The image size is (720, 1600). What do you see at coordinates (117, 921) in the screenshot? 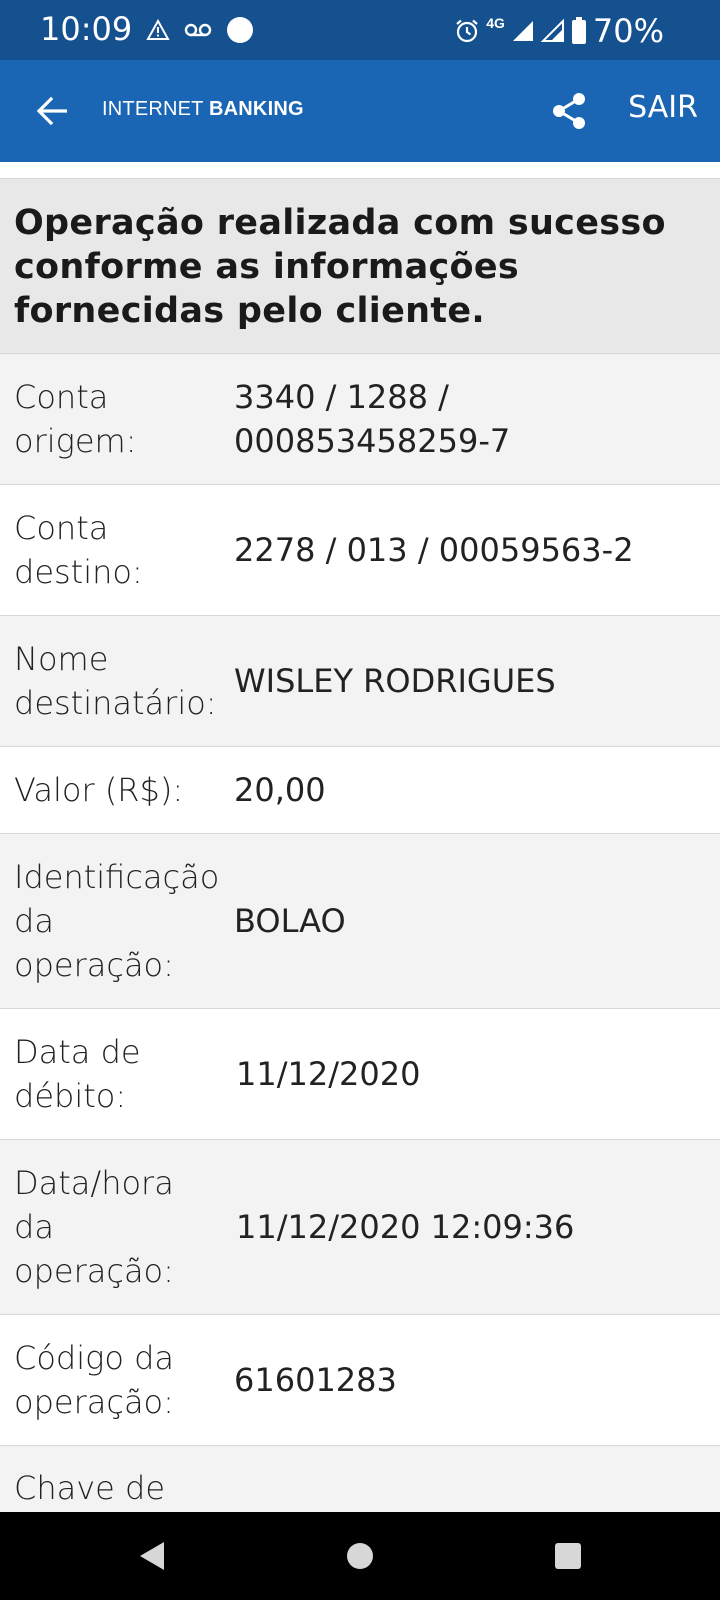
I see `detail-label: Identificação da operação:` at bounding box center [117, 921].